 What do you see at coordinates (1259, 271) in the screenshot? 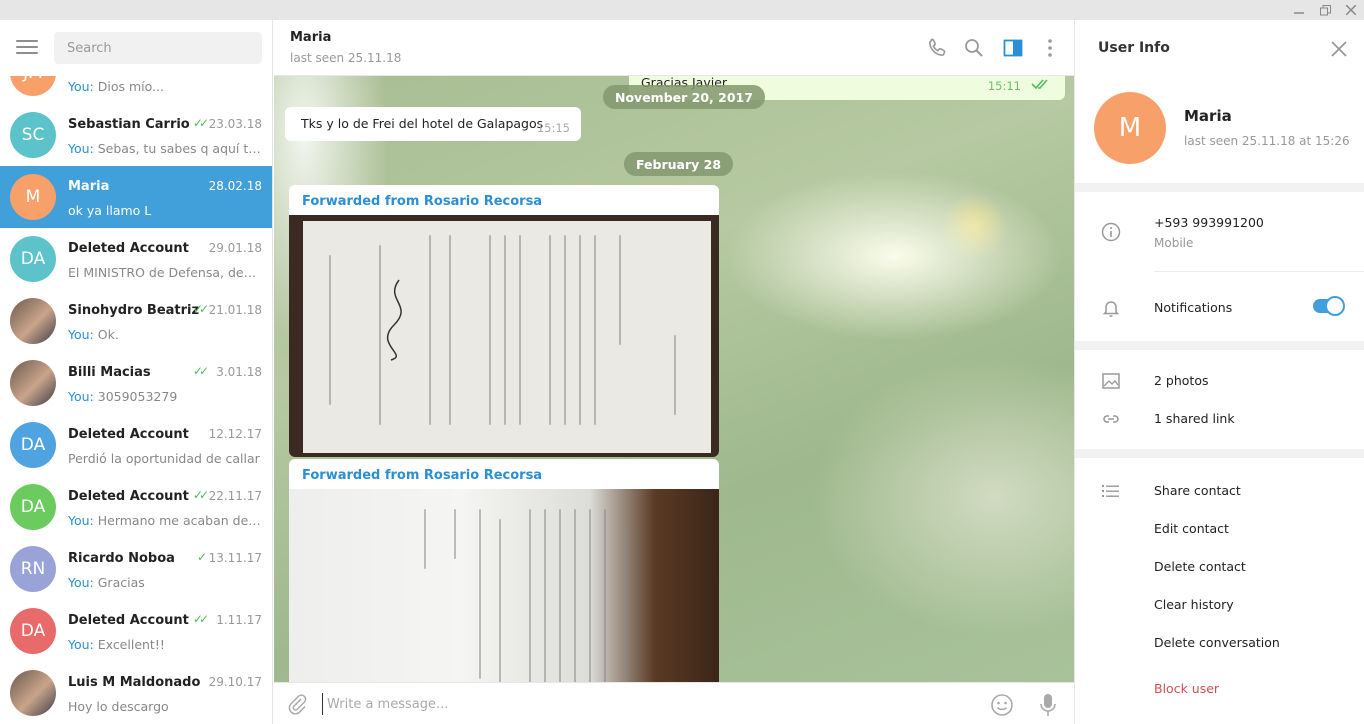
I see `divider` at bounding box center [1259, 271].